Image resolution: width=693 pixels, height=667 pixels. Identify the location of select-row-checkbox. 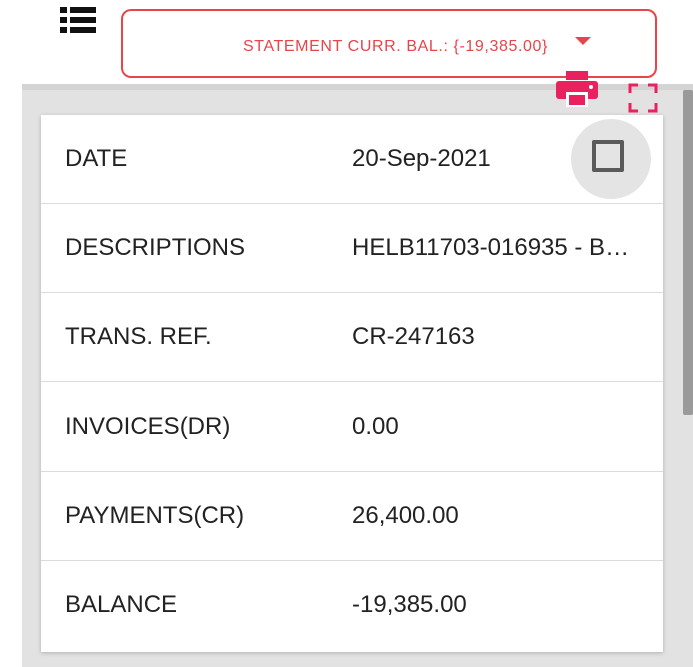
(611, 159).